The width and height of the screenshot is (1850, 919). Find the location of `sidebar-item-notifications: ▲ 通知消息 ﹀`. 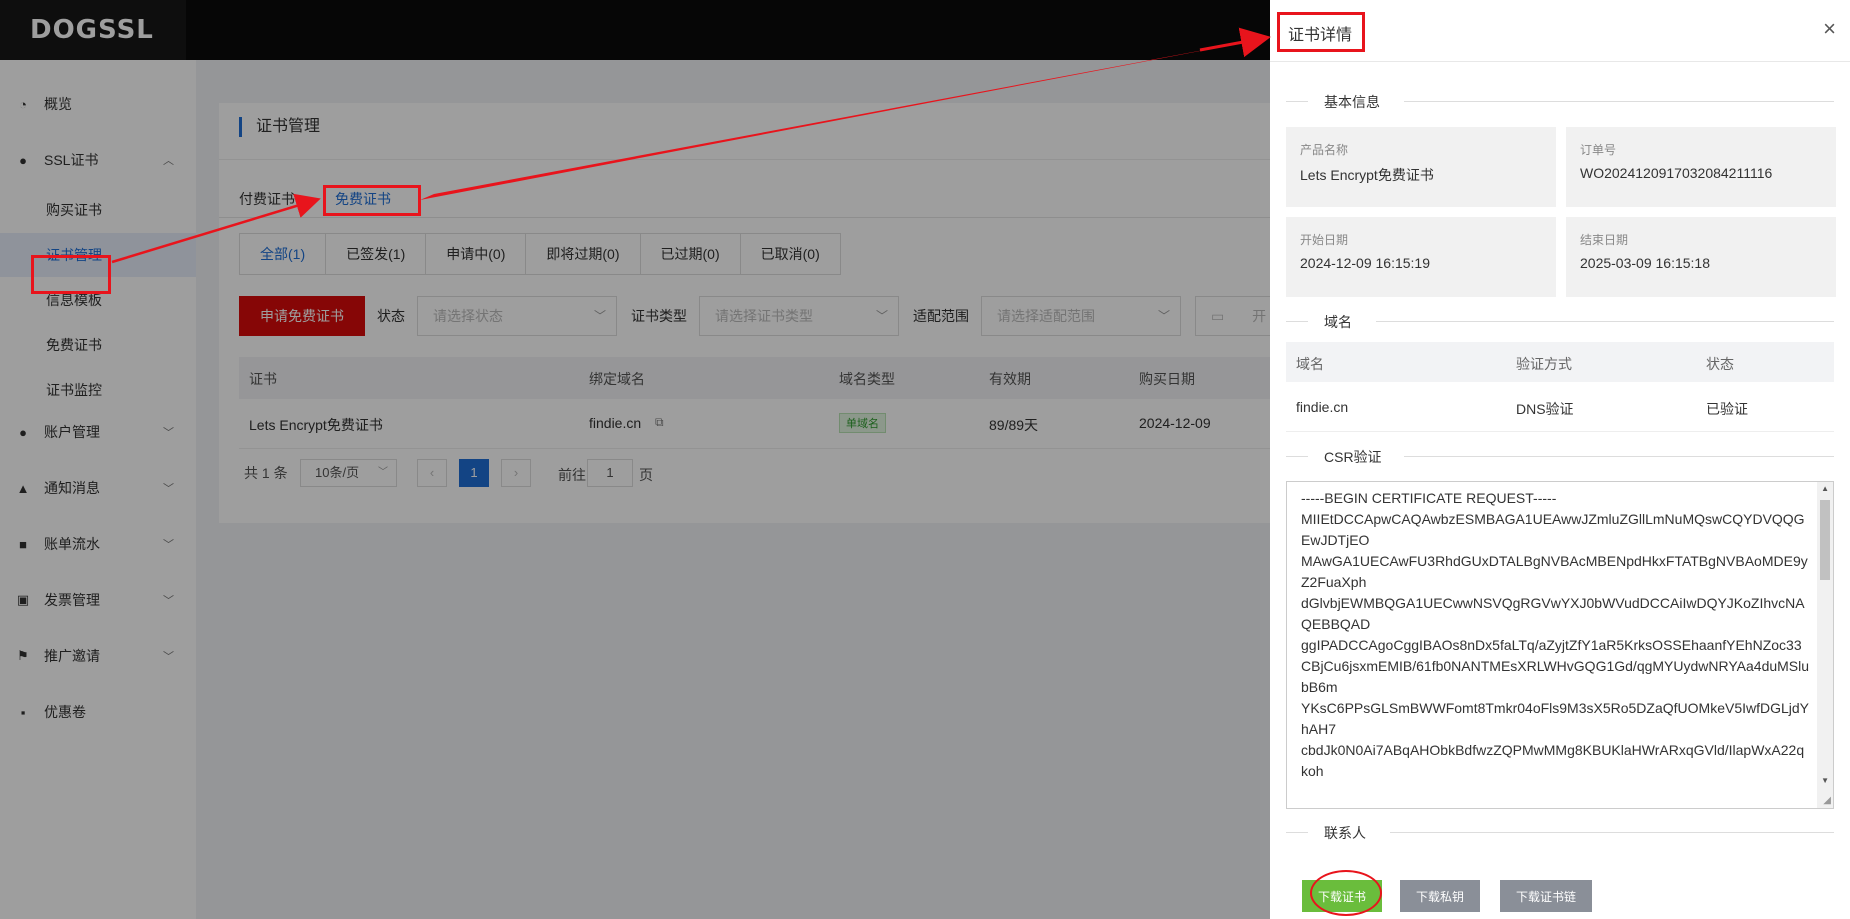

sidebar-item-notifications: ▲ 通知消息 ﹀ is located at coordinates (98, 488).